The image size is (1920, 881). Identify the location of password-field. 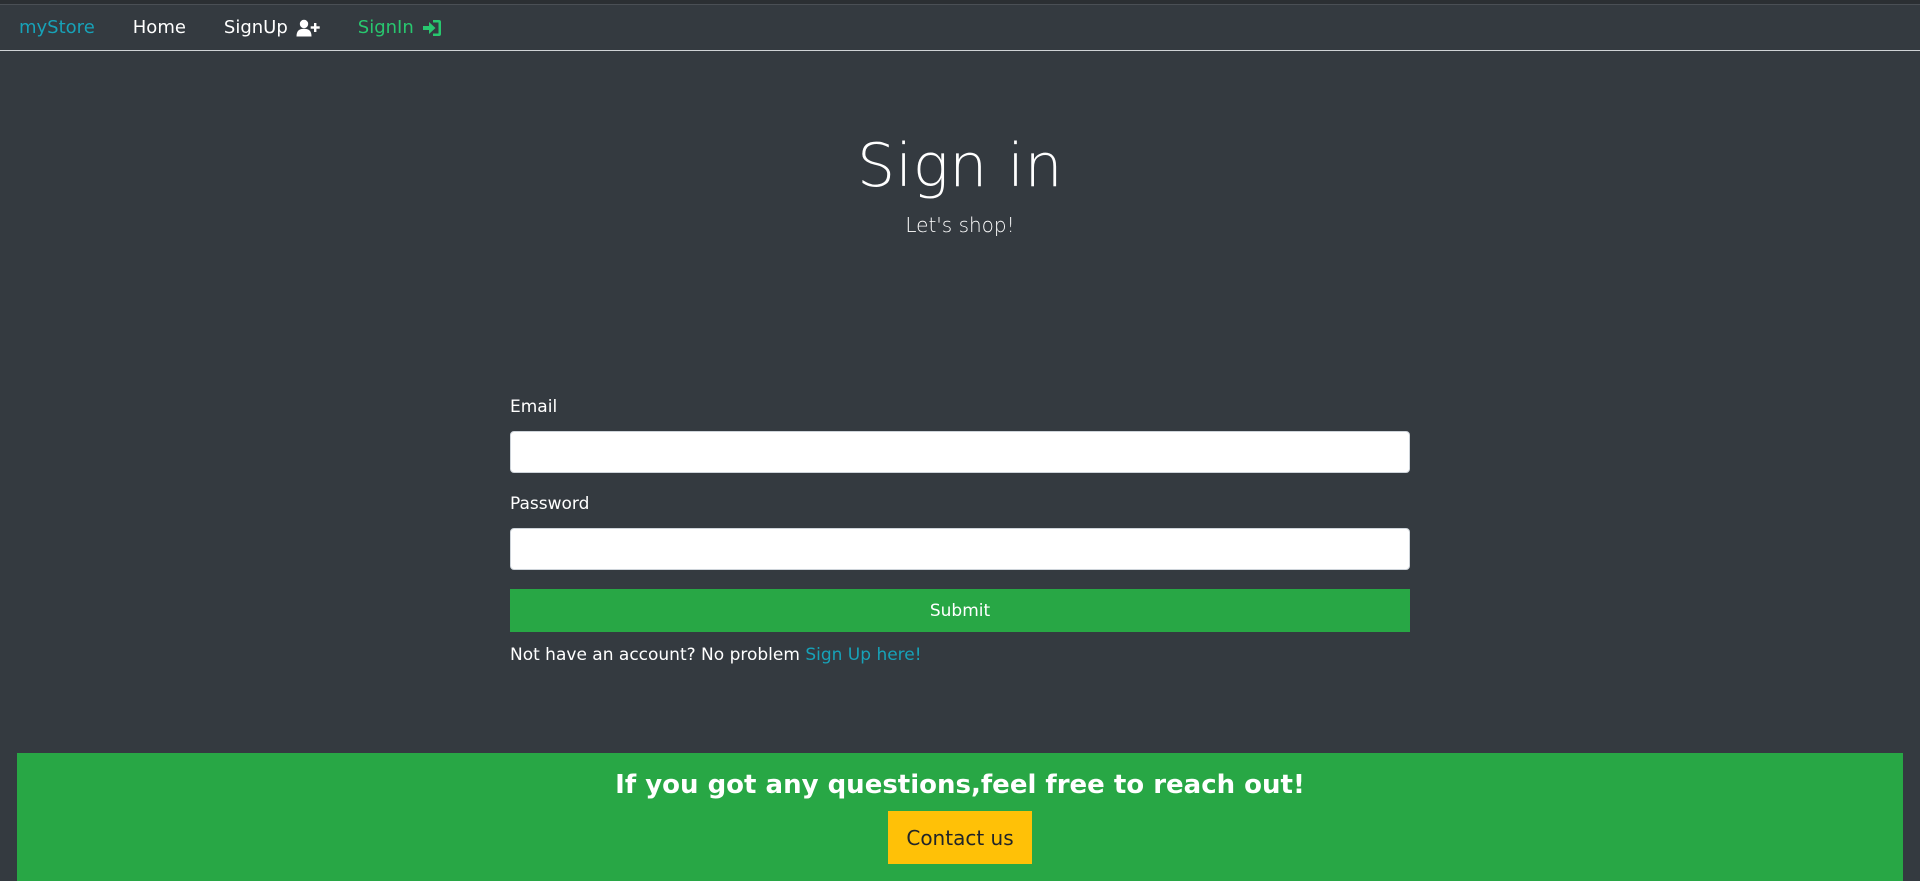
(960, 549).